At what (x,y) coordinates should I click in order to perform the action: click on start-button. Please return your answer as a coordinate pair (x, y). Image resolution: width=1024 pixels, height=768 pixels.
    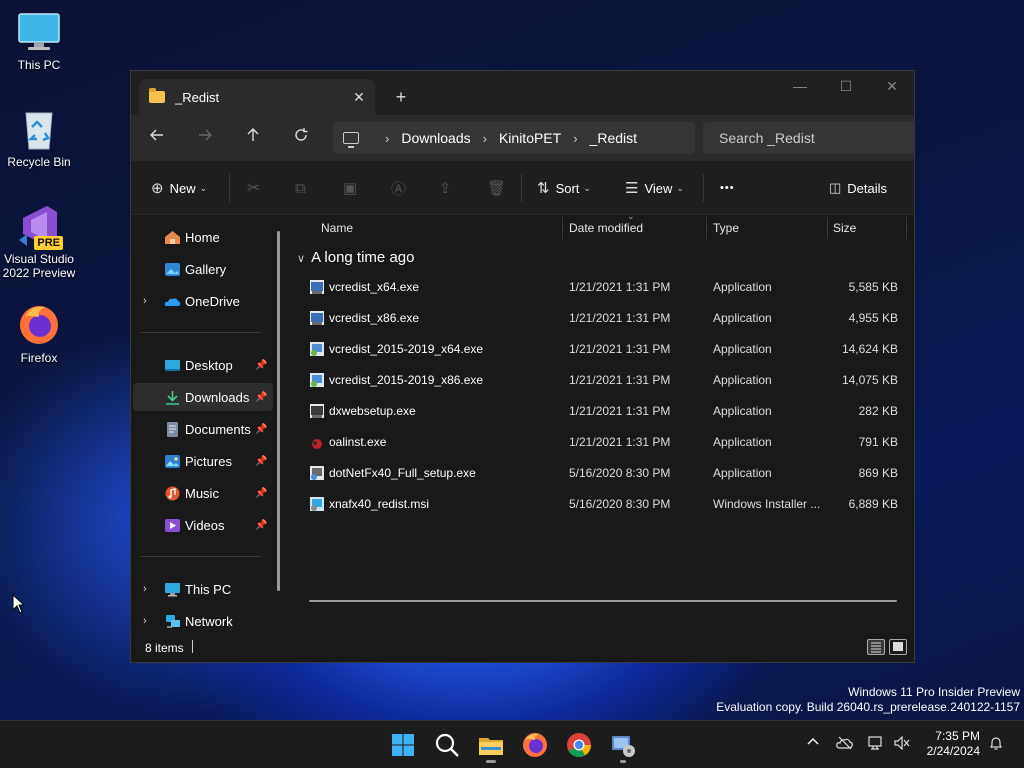
    Looking at the image, I should click on (403, 745).